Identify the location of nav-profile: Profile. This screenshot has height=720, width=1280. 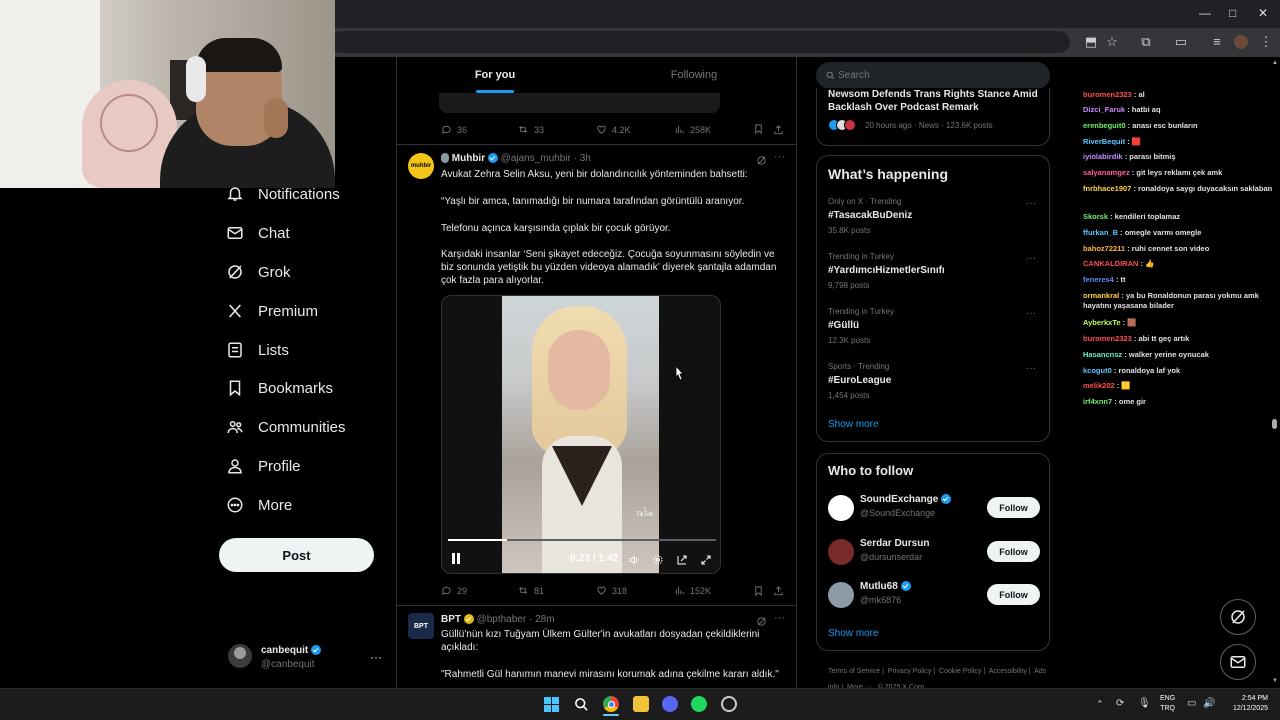
(263, 466).